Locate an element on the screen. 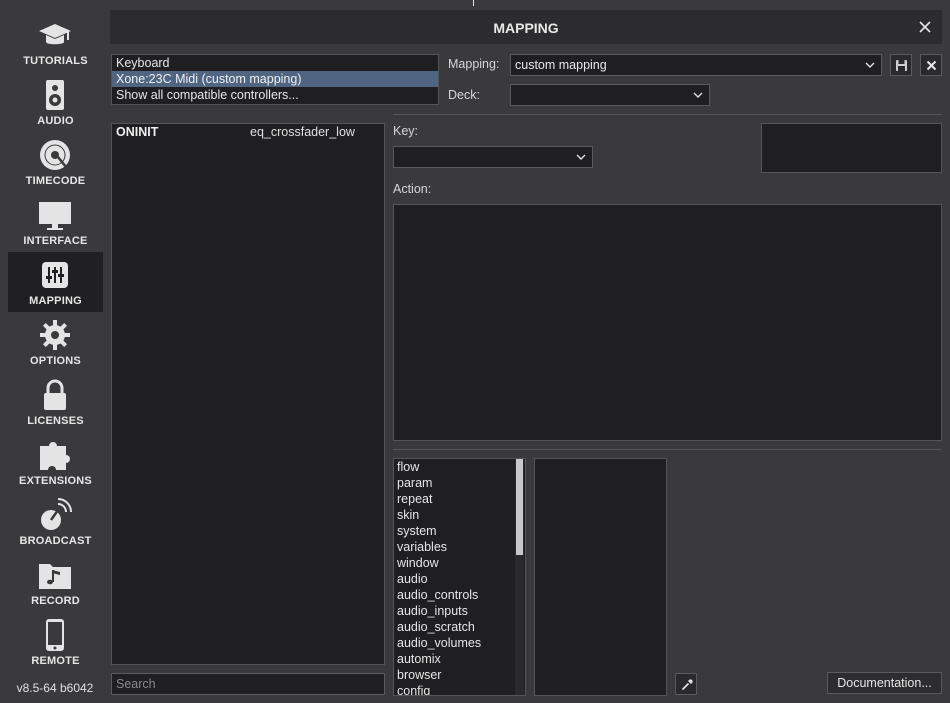 The image size is (950, 703). verb-item: config is located at coordinates (459, 689).